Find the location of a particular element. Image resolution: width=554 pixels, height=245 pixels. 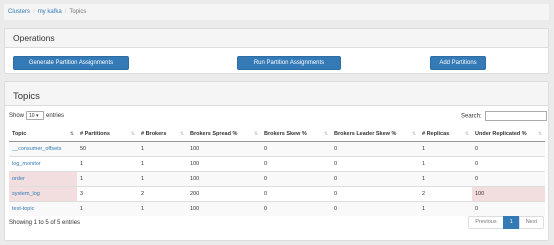

pagination: Previous 1 Next is located at coordinates (506, 222).